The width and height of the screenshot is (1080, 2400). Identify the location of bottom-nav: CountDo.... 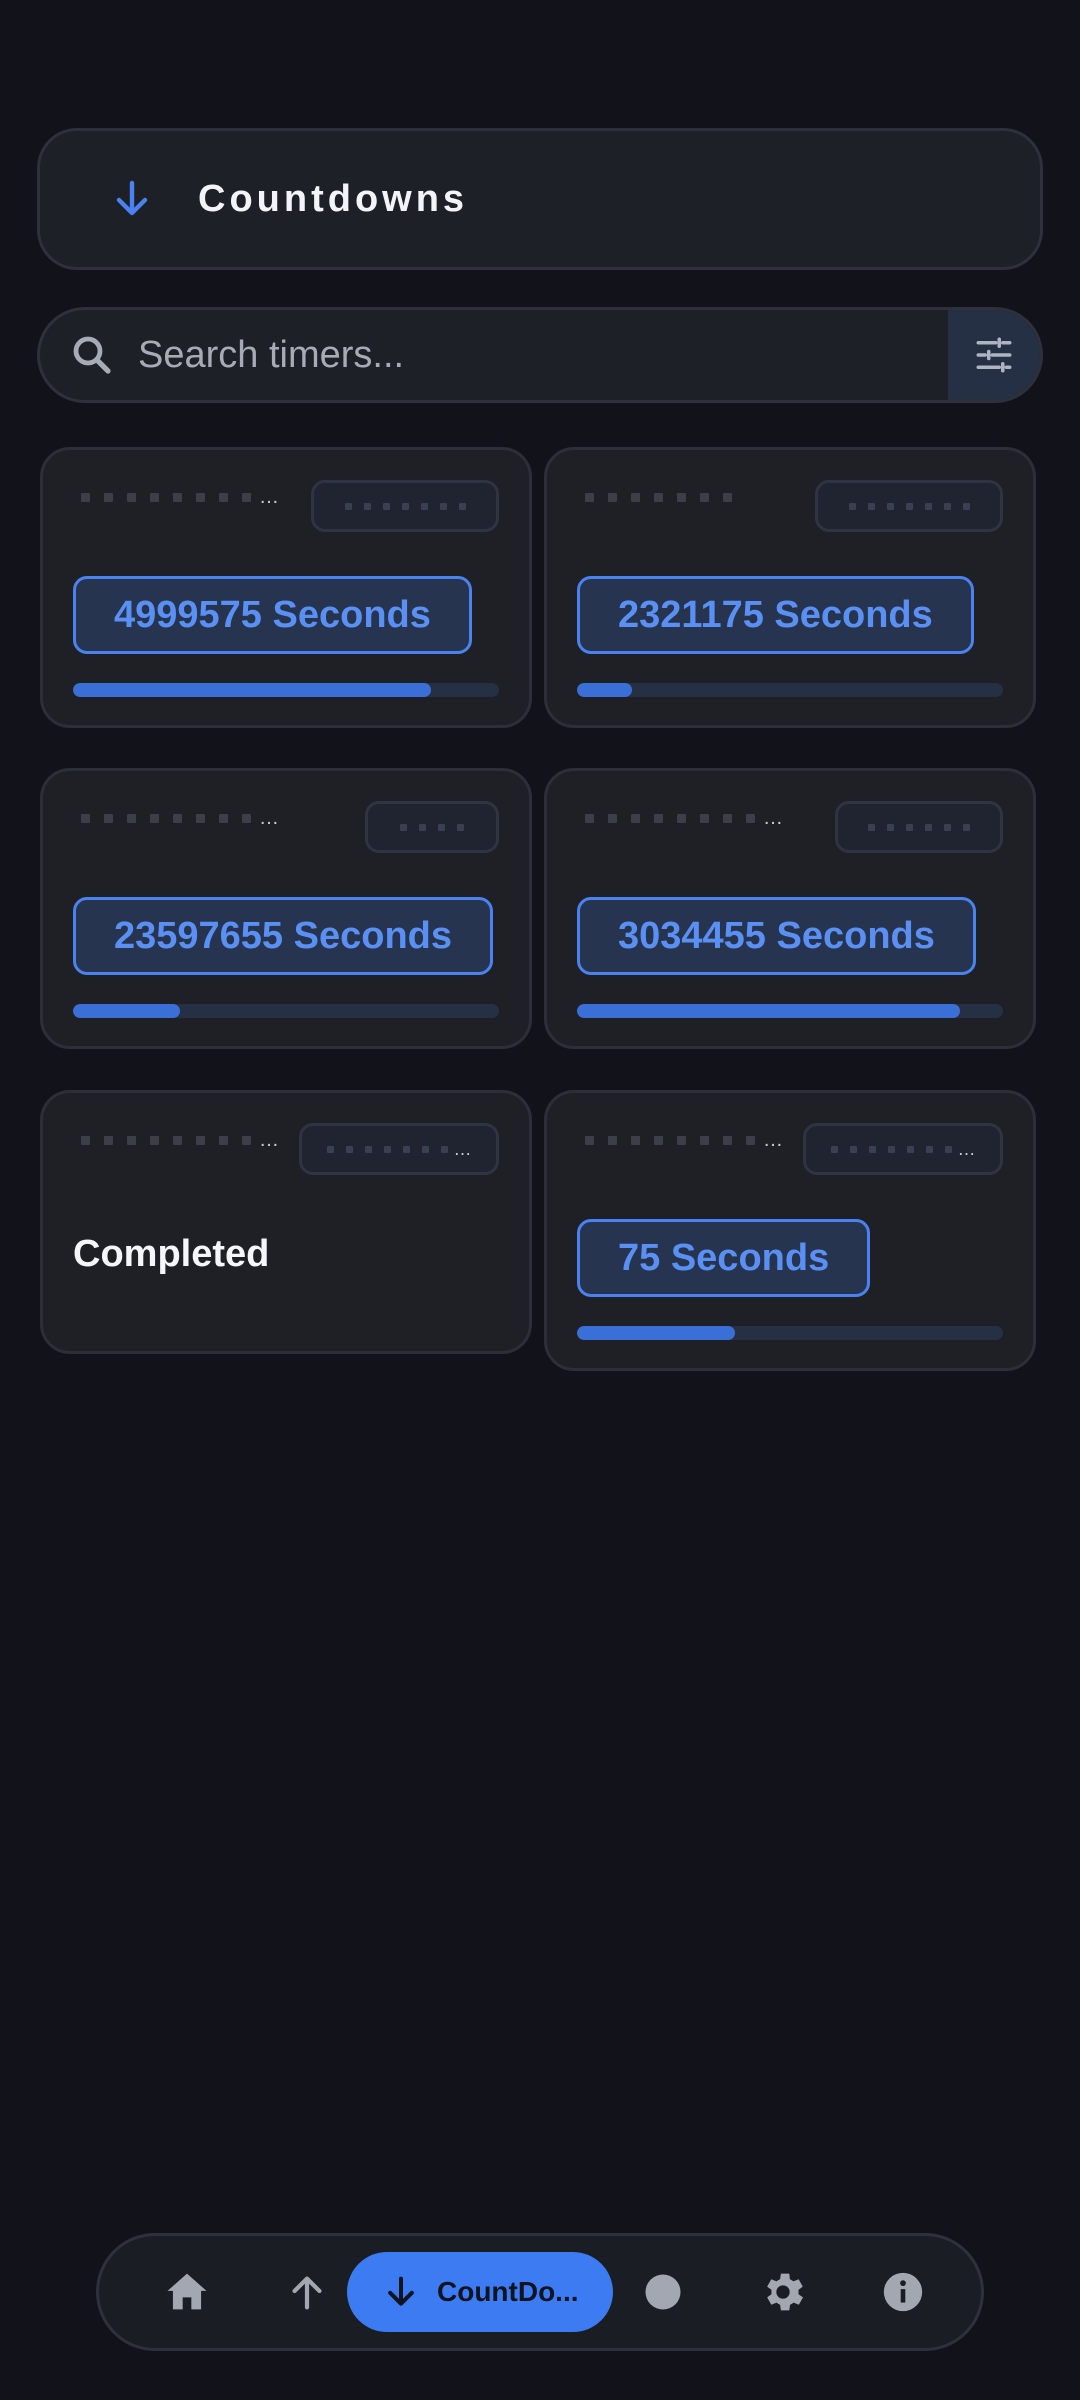
(540, 2292).